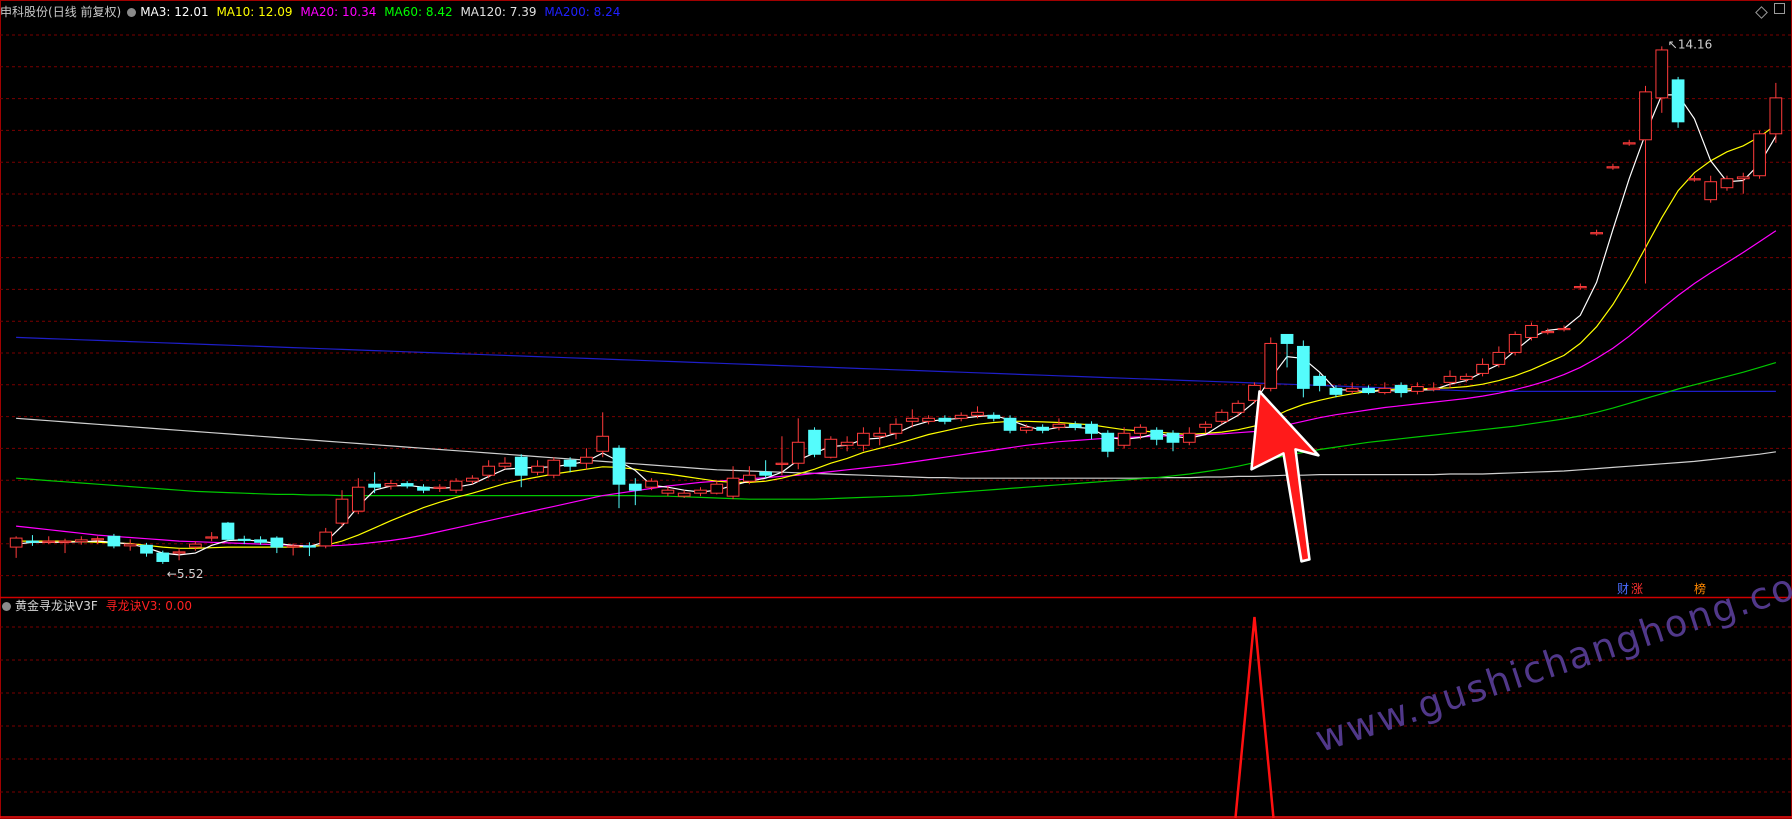 This screenshot has height=819, width=1792. I want to click on ma20-label: MA20: 10.34, so click(338, 12).